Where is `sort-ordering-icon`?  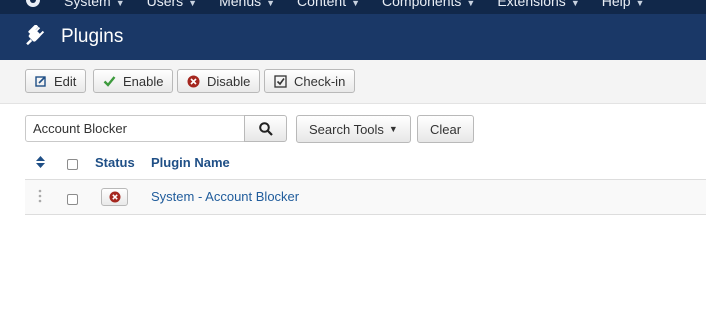 sort-ordering-icon is located at coordinates (40, 162).